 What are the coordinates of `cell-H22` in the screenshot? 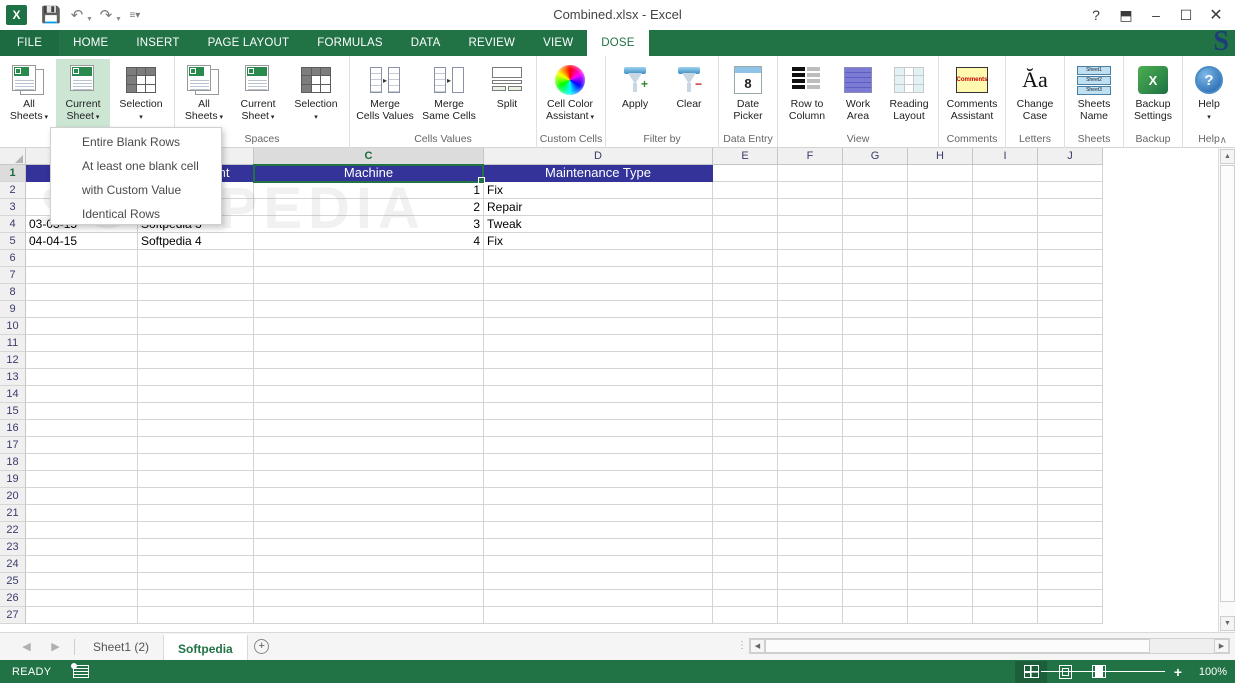 It's located at (940, 530).